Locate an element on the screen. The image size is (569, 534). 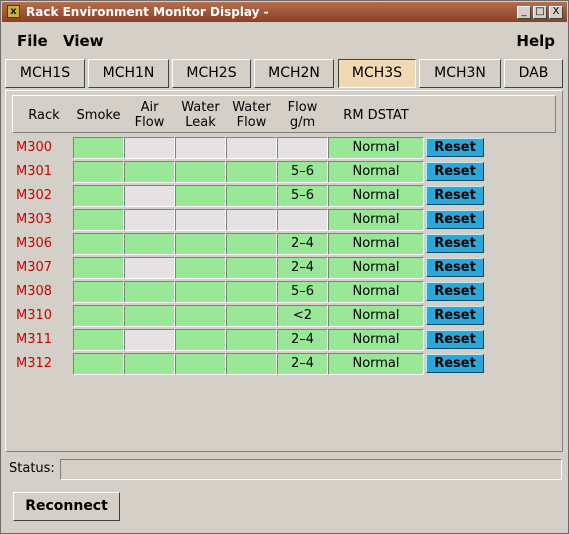
close-button: X is located at coordinates (556, 12).